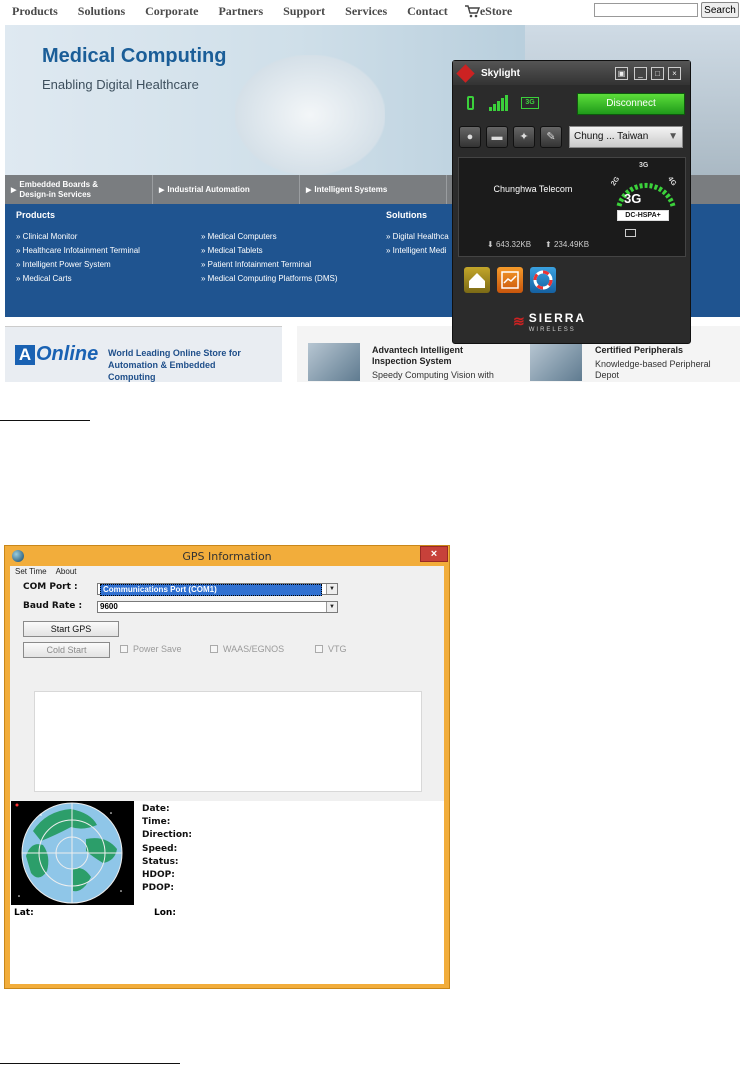  Describe the element at coordinates (551, 137) in the screenshot. I see `wrench-icon: ✎` at that location.